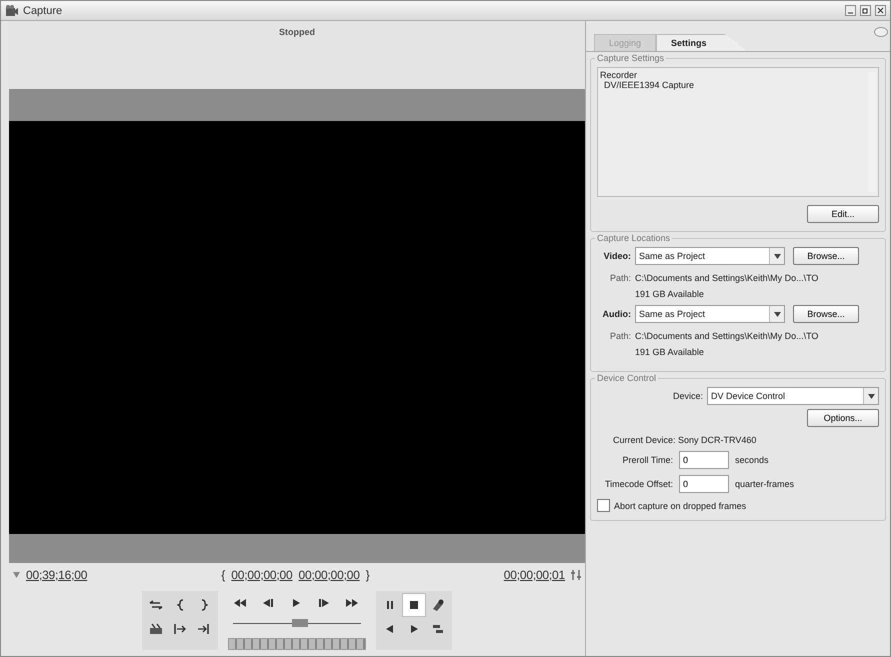 This screenshot has height=657, width=891. Describe the element at coordinates (603, 505) in the screenshot. I see `checkbox` at that location.